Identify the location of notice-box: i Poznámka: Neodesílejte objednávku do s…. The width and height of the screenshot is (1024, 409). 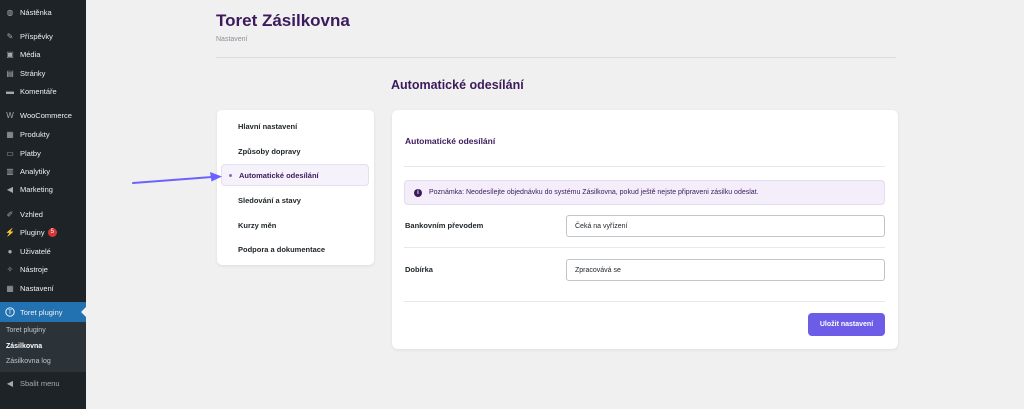
(644, 192).